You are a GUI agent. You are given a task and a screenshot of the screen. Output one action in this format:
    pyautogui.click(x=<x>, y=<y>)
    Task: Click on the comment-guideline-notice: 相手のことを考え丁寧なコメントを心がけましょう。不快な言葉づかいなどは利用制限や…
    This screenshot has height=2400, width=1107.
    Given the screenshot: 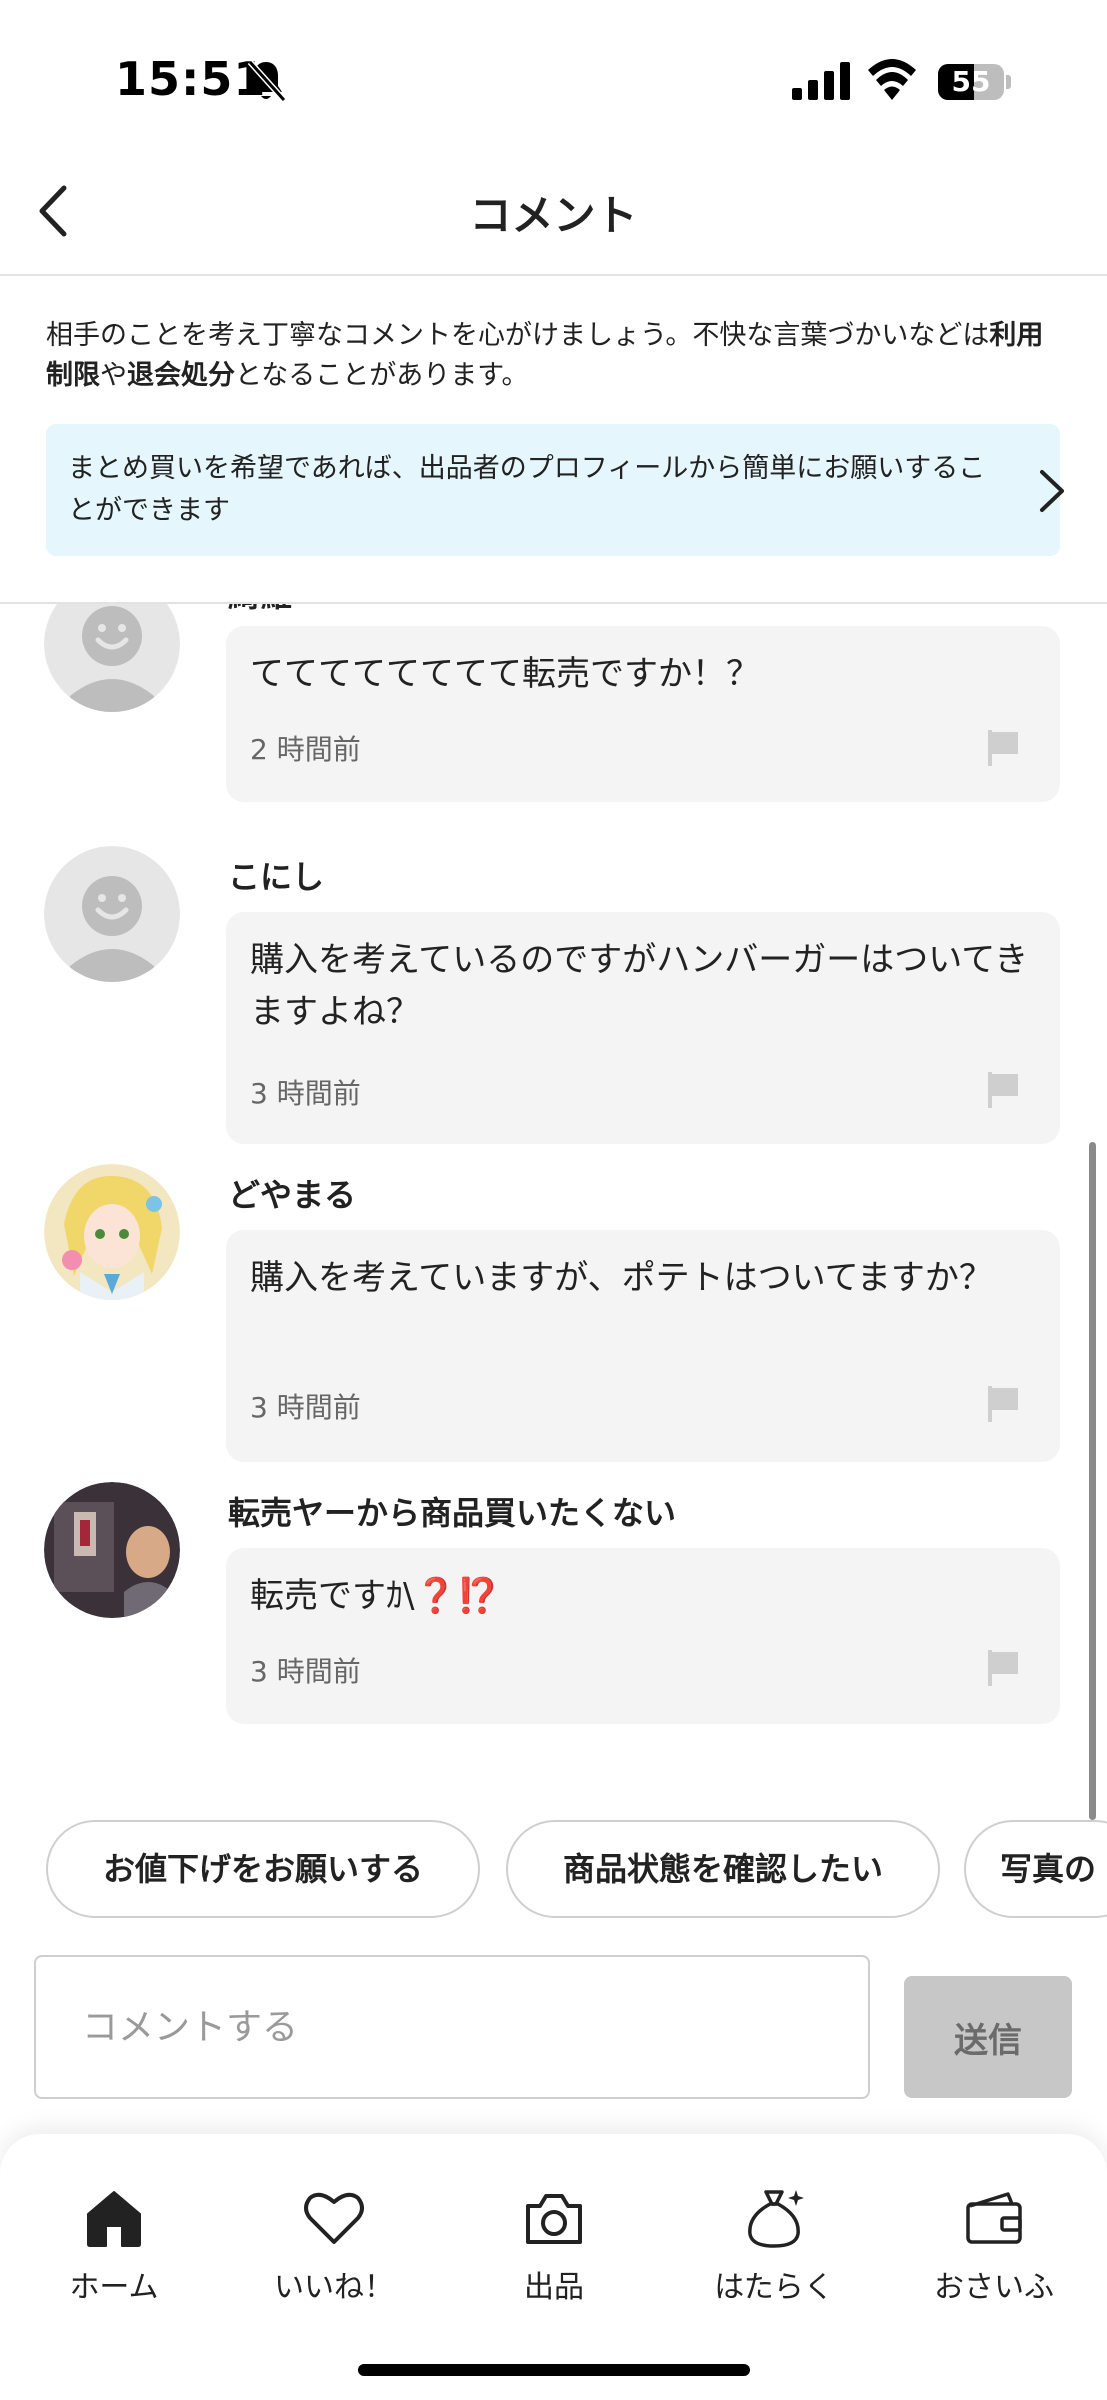 What is the action you would take?
    pyautogui.click(x=545, y=355)
    